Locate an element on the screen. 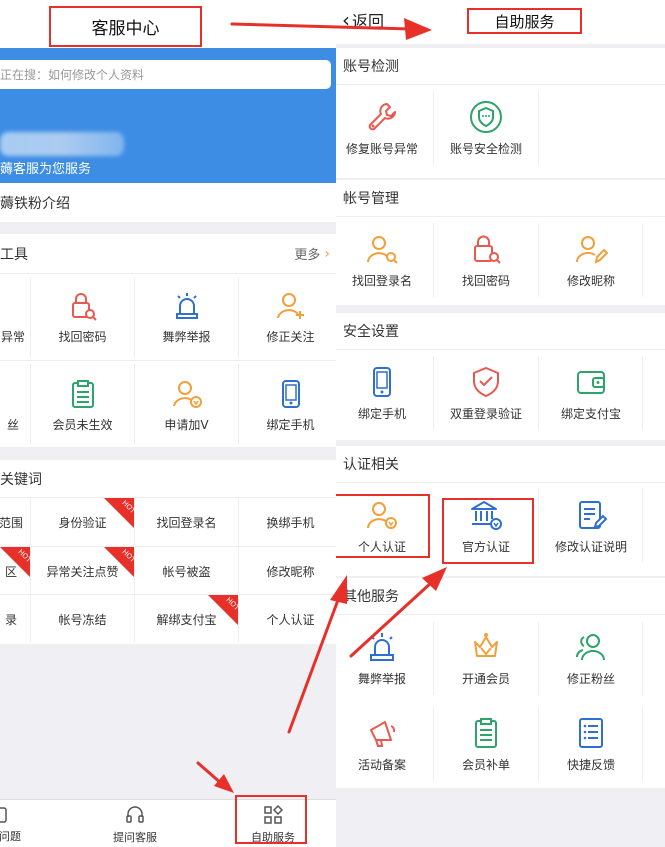  tool-bind-phone: 绑定手机 is located at coordinates (287, 405).